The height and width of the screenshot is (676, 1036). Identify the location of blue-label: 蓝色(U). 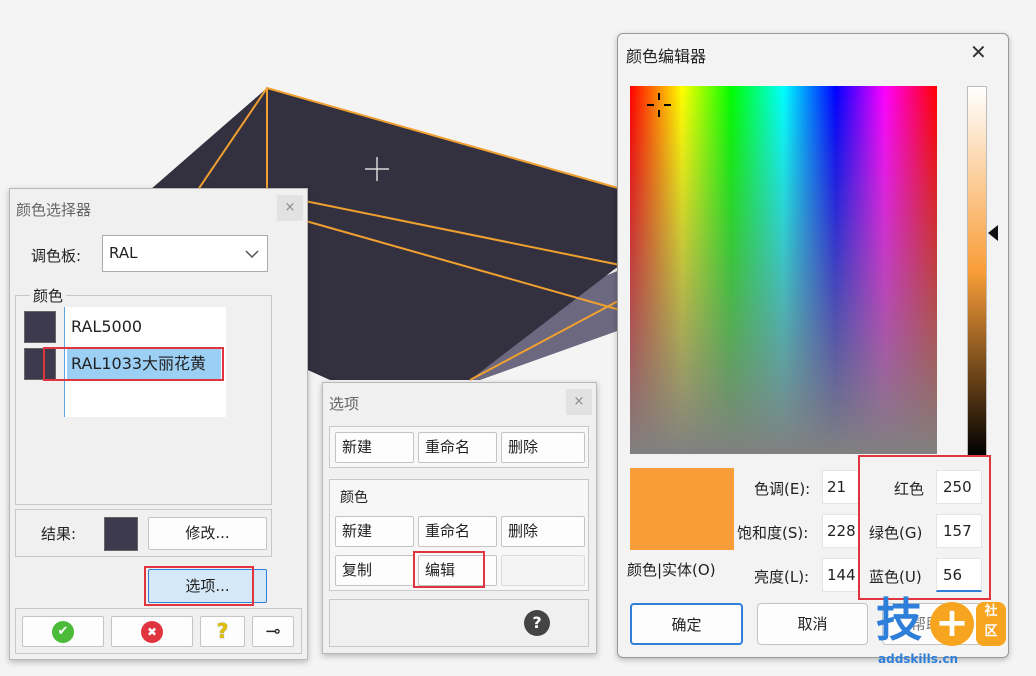
(895, 577).